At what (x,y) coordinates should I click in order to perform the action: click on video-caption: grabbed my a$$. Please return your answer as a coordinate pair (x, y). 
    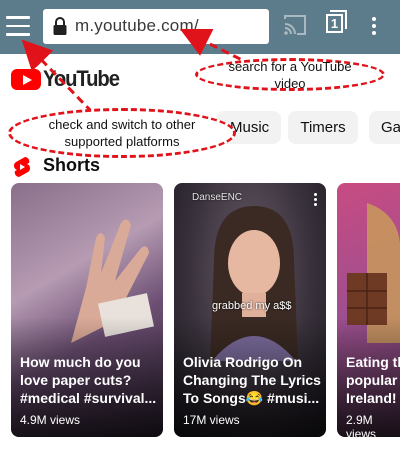
    Looking at the image, I should click on (252, 306).